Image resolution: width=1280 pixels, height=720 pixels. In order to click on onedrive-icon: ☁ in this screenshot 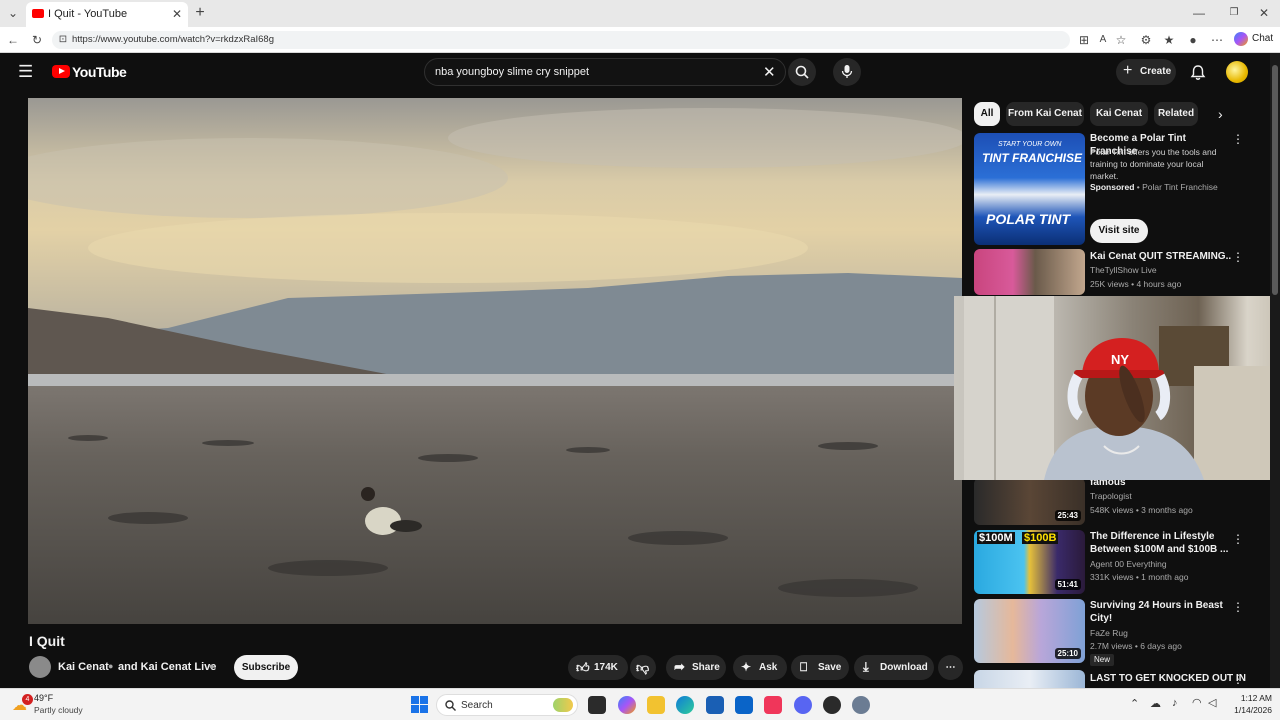, I will do `click(1155, 703)`.